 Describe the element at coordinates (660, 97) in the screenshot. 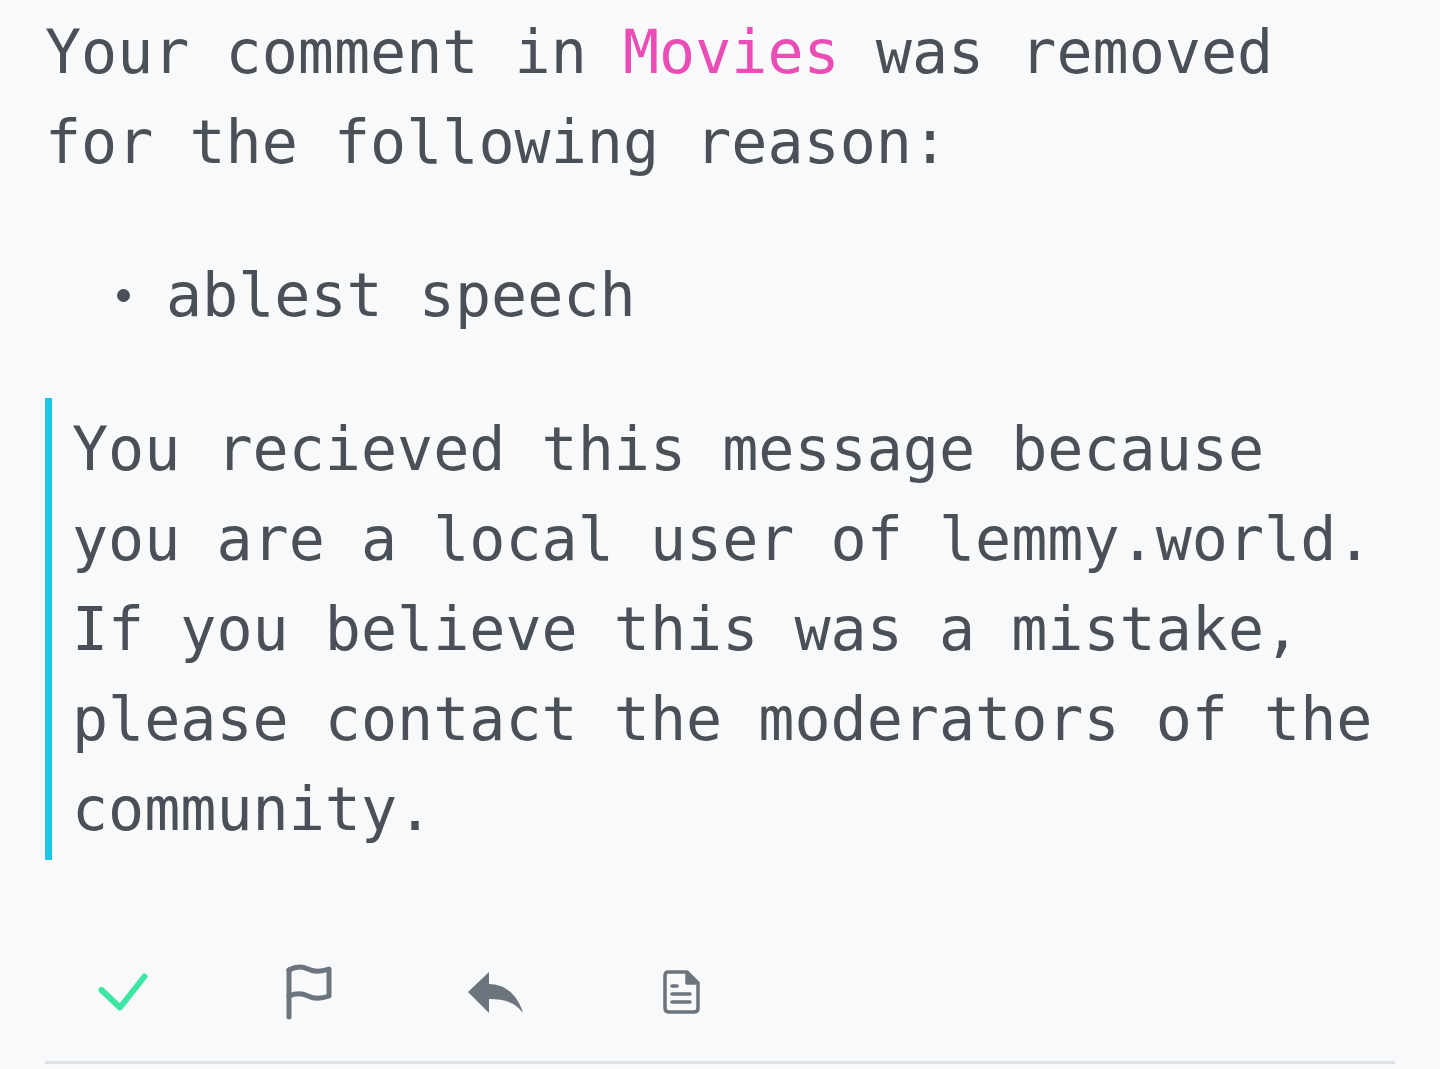

I see `removal-notice-text: Your comment in Movies was removed for the following reason:` at that location.